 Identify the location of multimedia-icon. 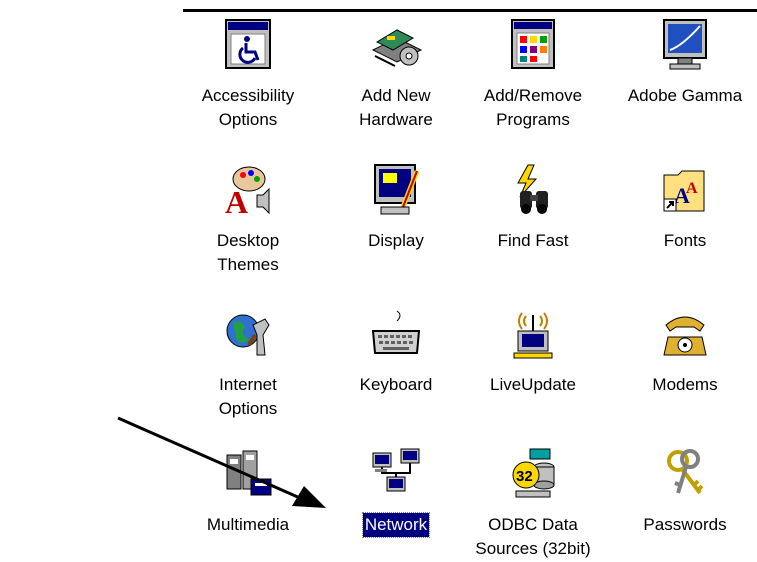
(249, 473).